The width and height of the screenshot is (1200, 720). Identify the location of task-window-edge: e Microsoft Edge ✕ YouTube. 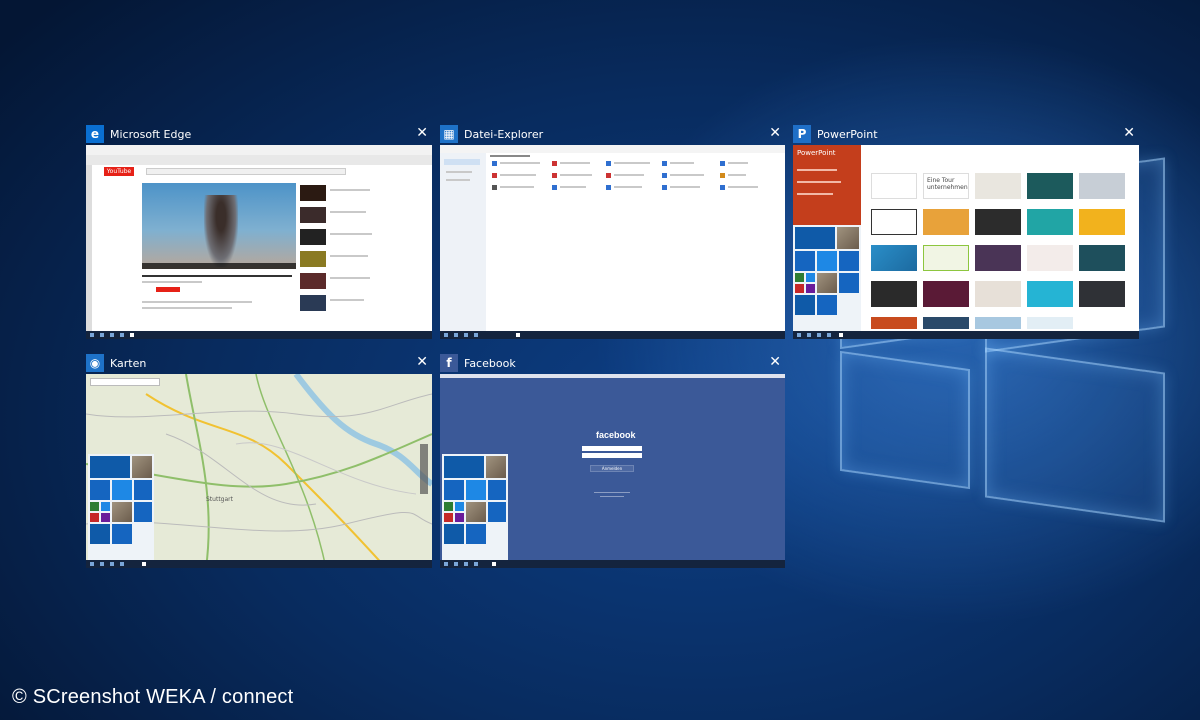
(259, 231).